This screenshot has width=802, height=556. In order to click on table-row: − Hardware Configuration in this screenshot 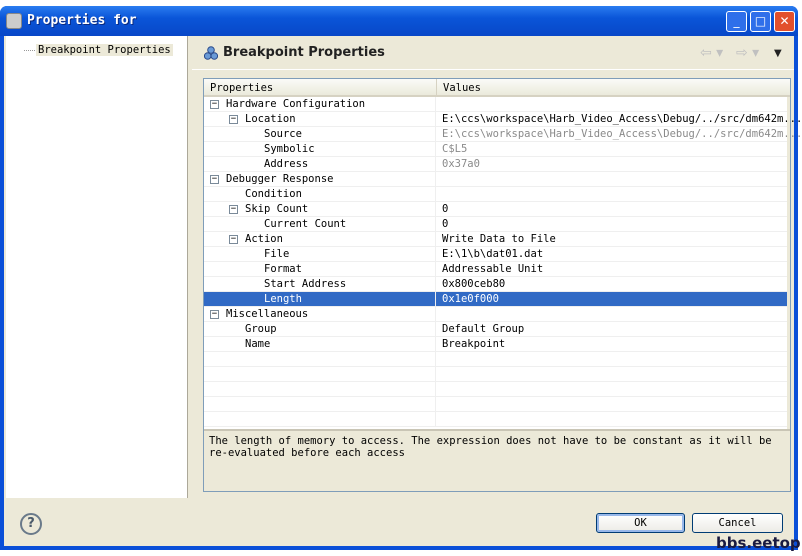, I will do `click(495, 104)`.